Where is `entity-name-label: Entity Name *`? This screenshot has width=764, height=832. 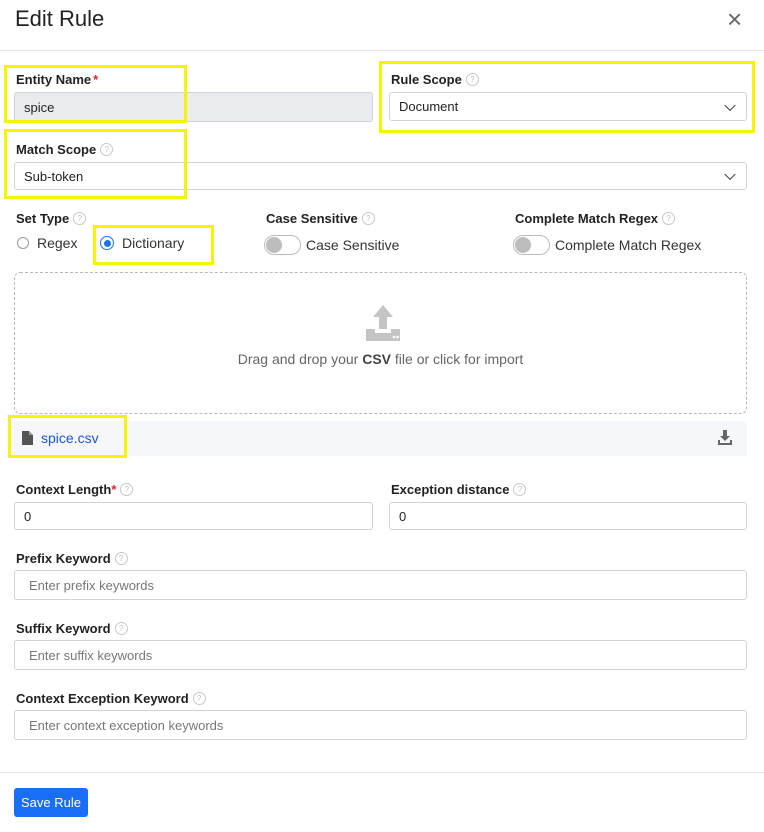 entity-name-label: Entity Name * is located at coordinates (57, 79).